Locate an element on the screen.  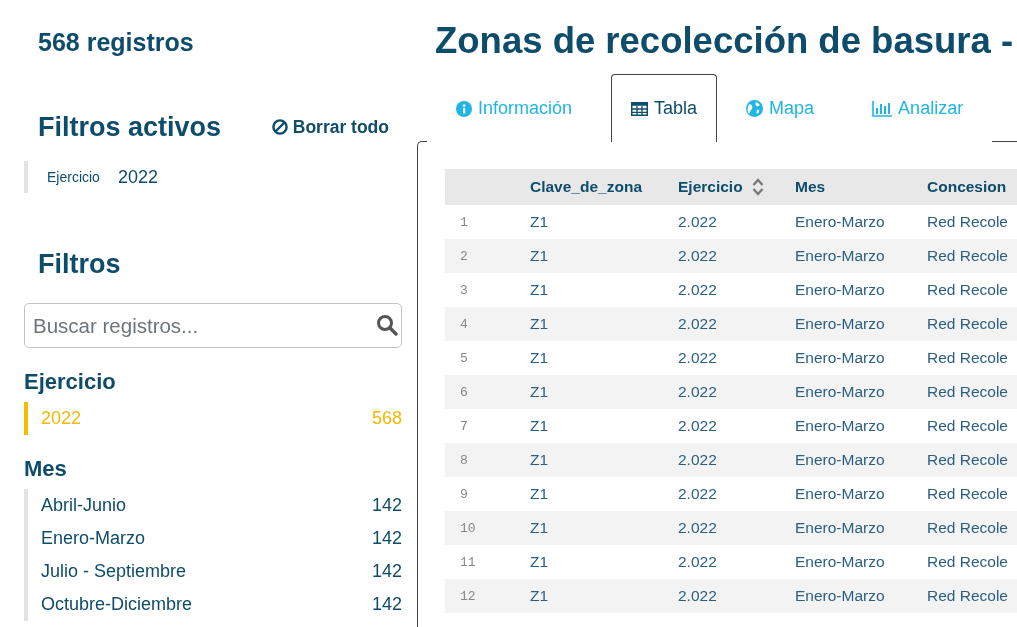
option-count: 568 is located at coordinates (386, 418).